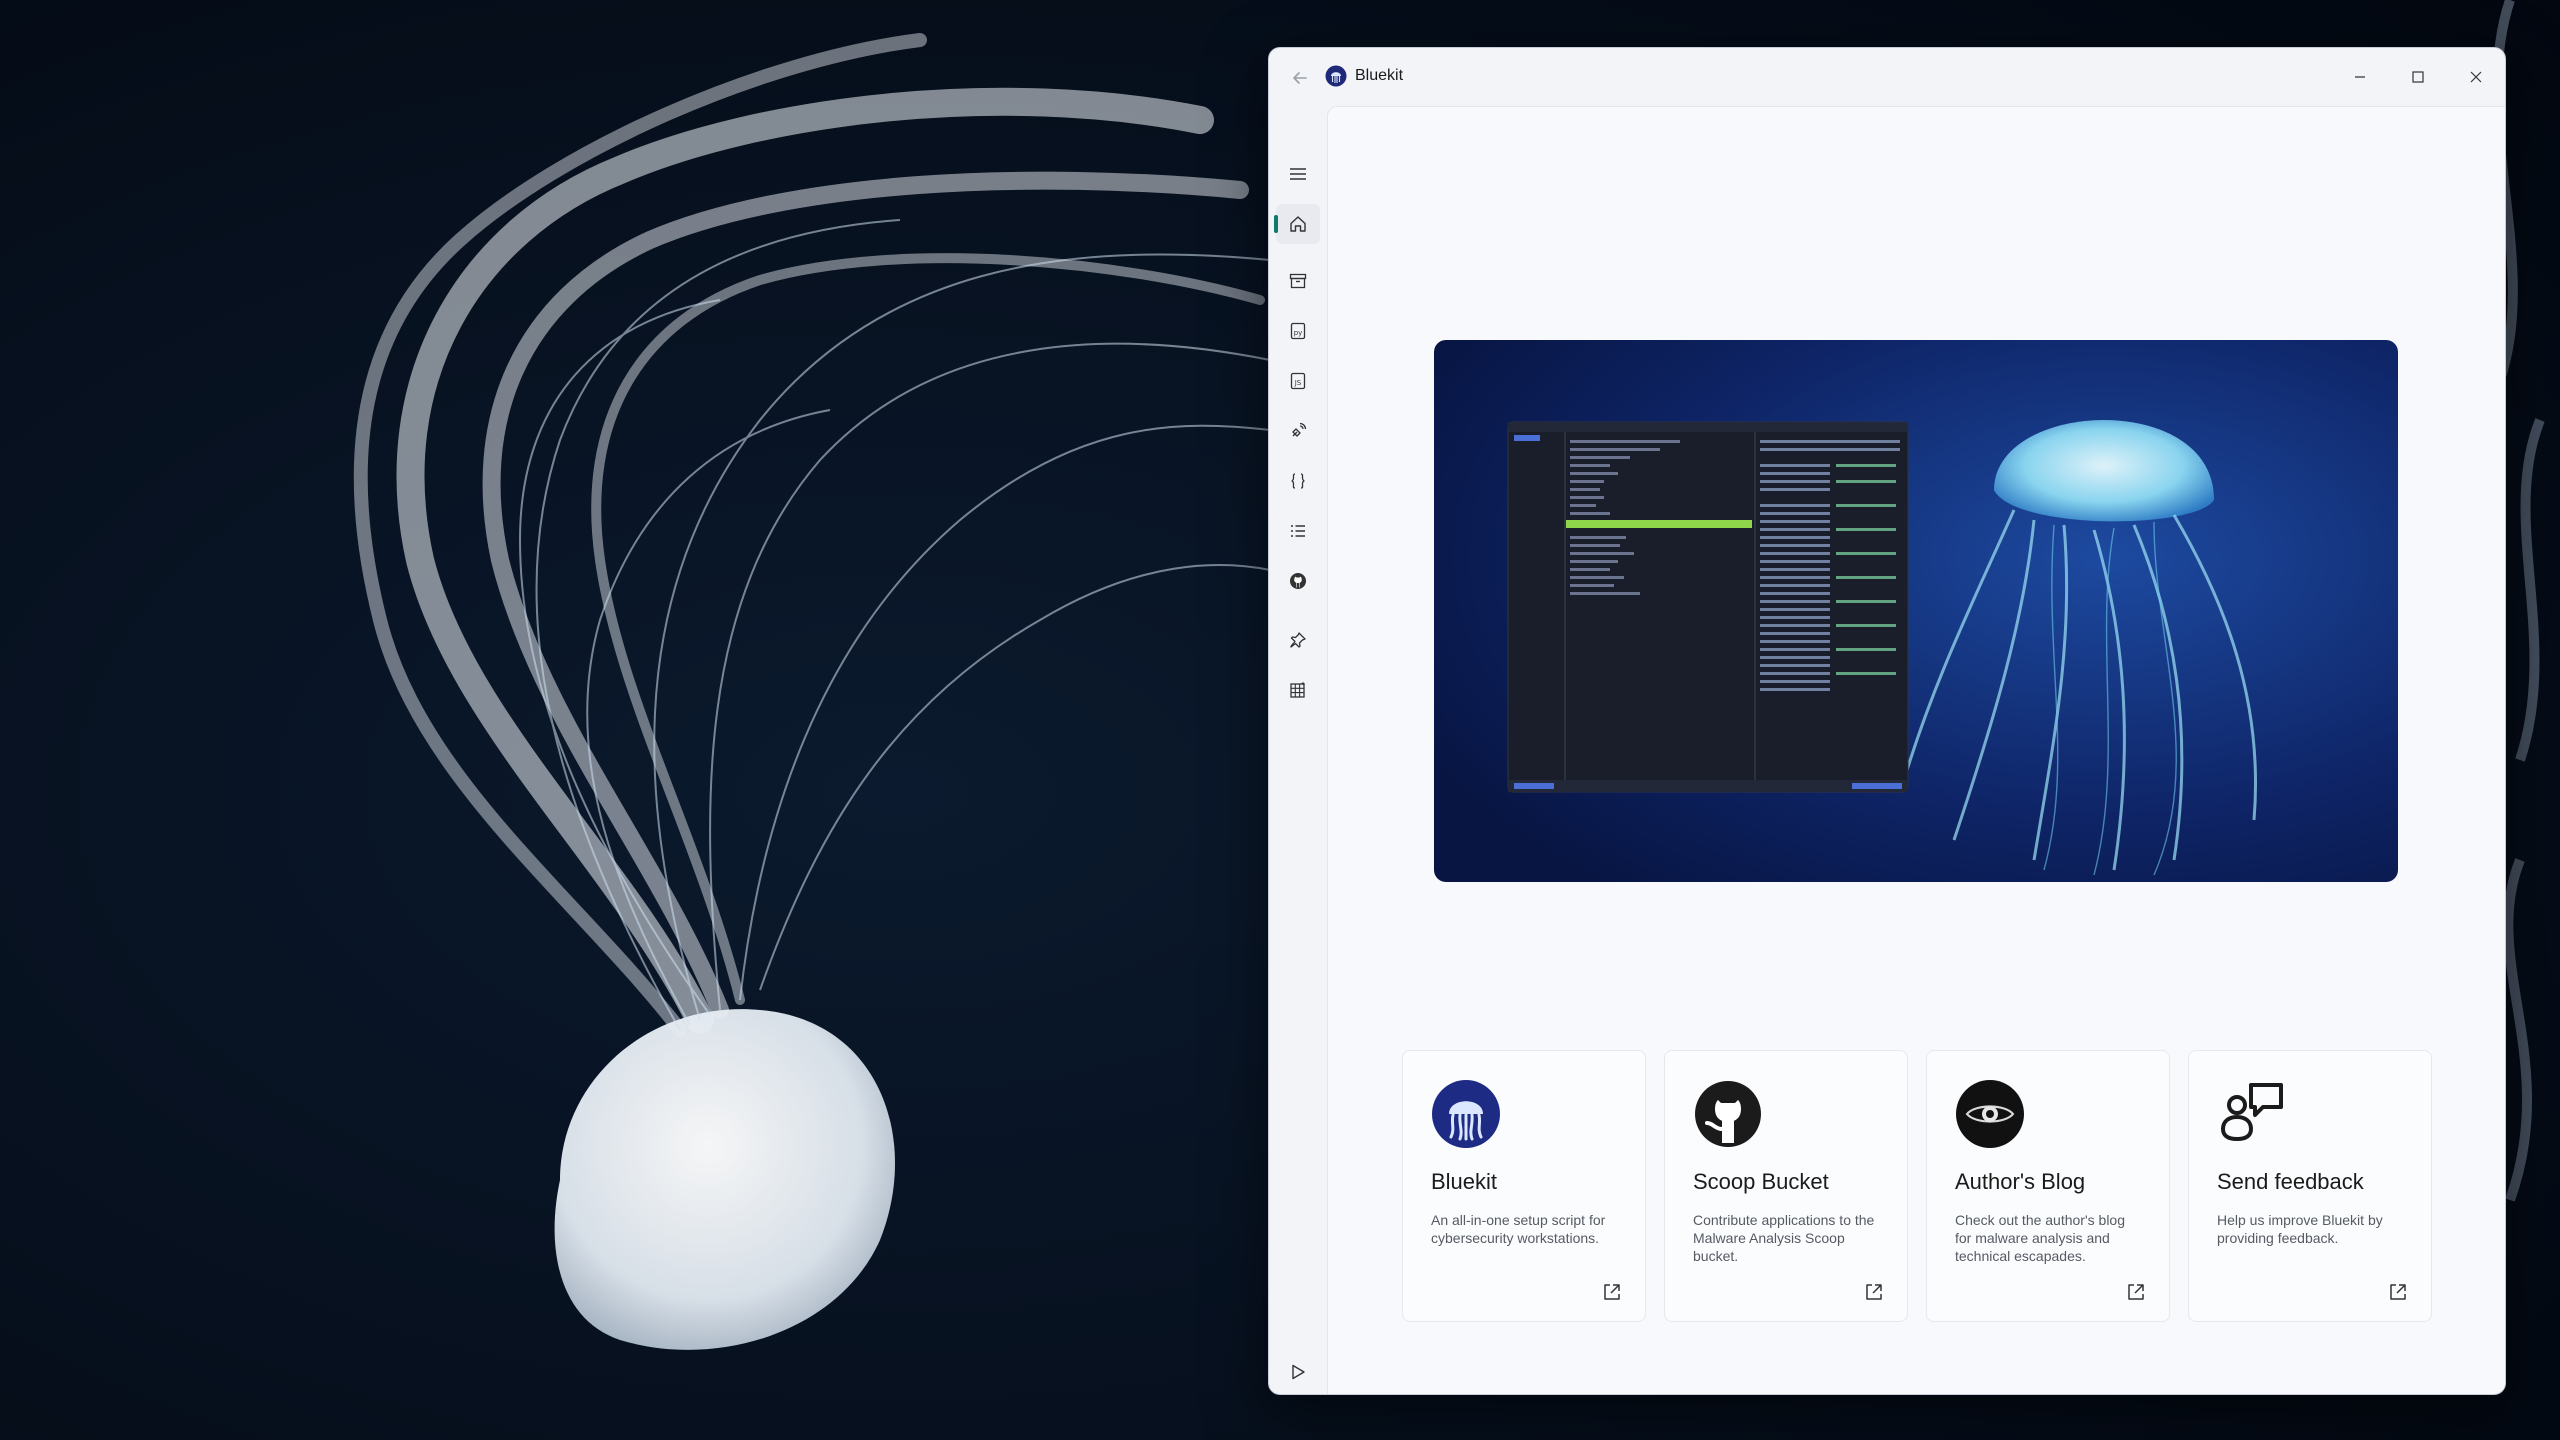  I want to click on minimize-button, so click(2360, 77).